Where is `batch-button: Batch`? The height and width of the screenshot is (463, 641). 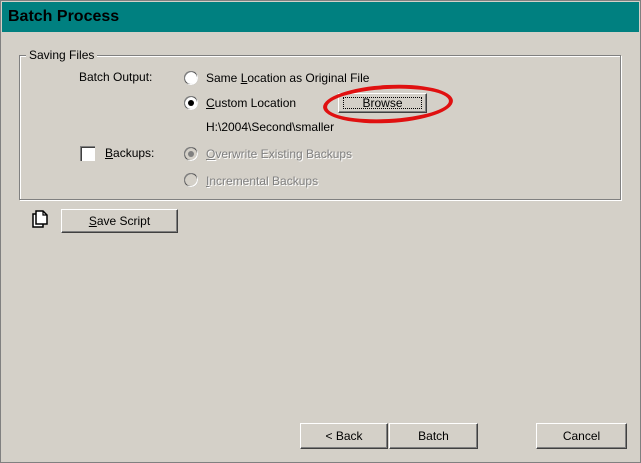
batch-button: Batch is located at coordinates (433, 436).